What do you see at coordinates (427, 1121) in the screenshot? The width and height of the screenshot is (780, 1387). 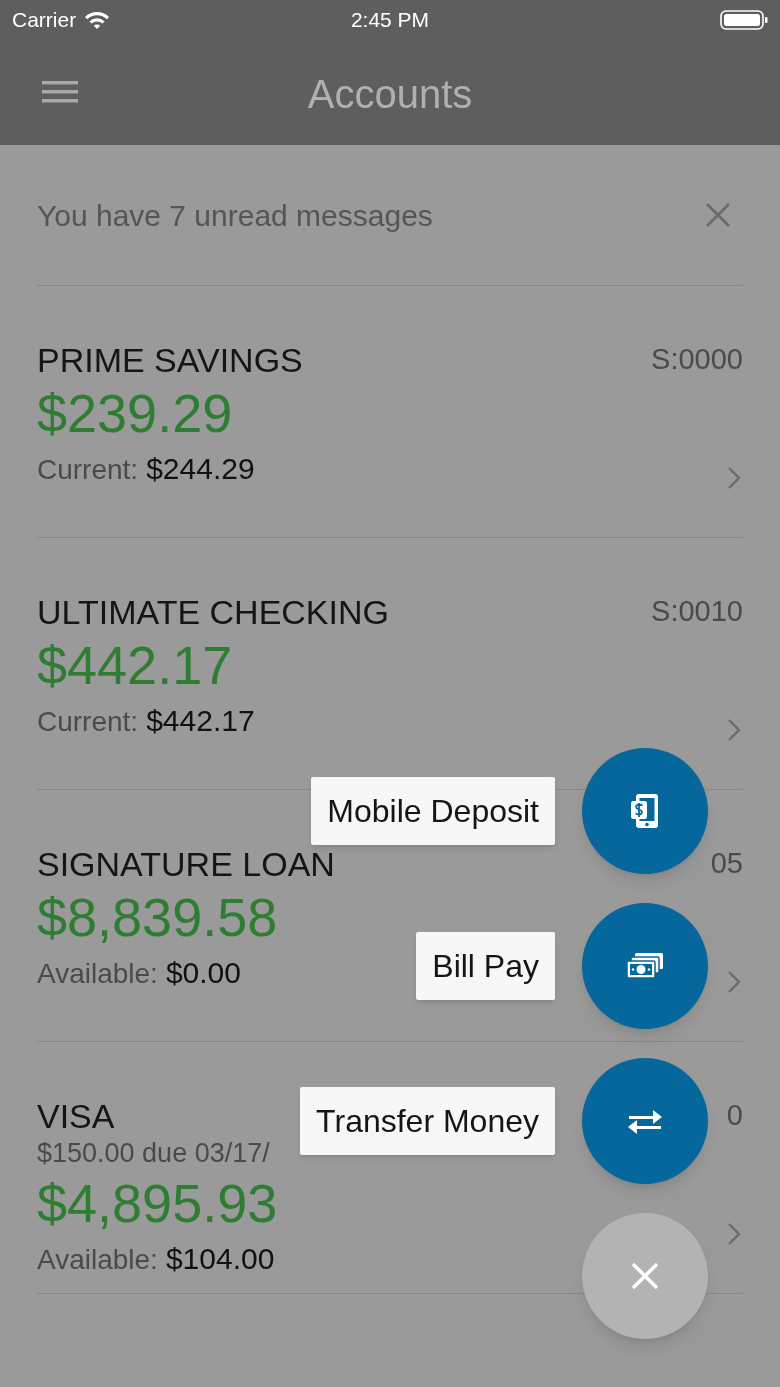 I see `action-label: Transfer Money` at bounding box center [427, 1121].